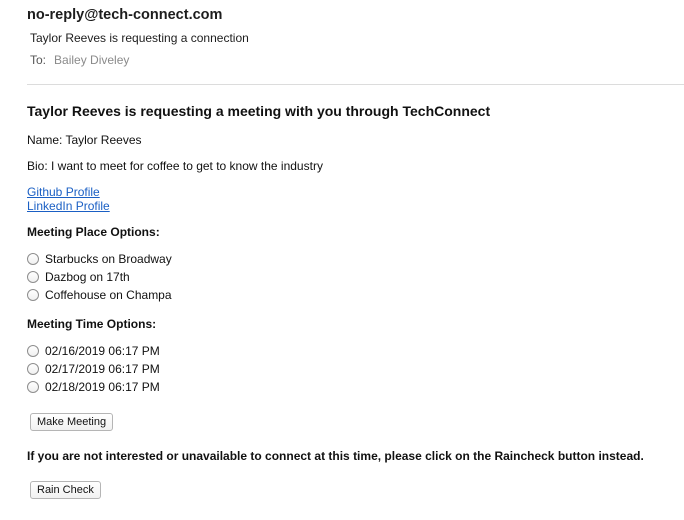 This screenshot has height=520, width=684. Describe the element at coordinates (102, 387) in the screenshot. I see `time-option-label: 02/18/2019 06:17 PM` at that location.